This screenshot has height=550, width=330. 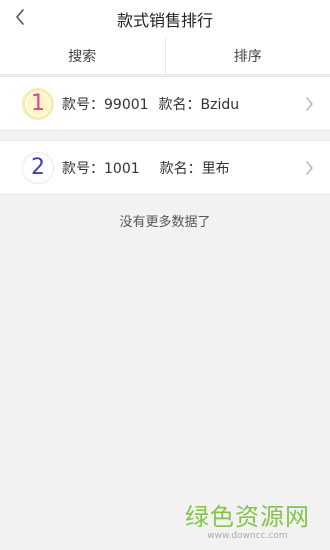 I want to click on page-title: 款式销售排行, so click(x=164, y=20).